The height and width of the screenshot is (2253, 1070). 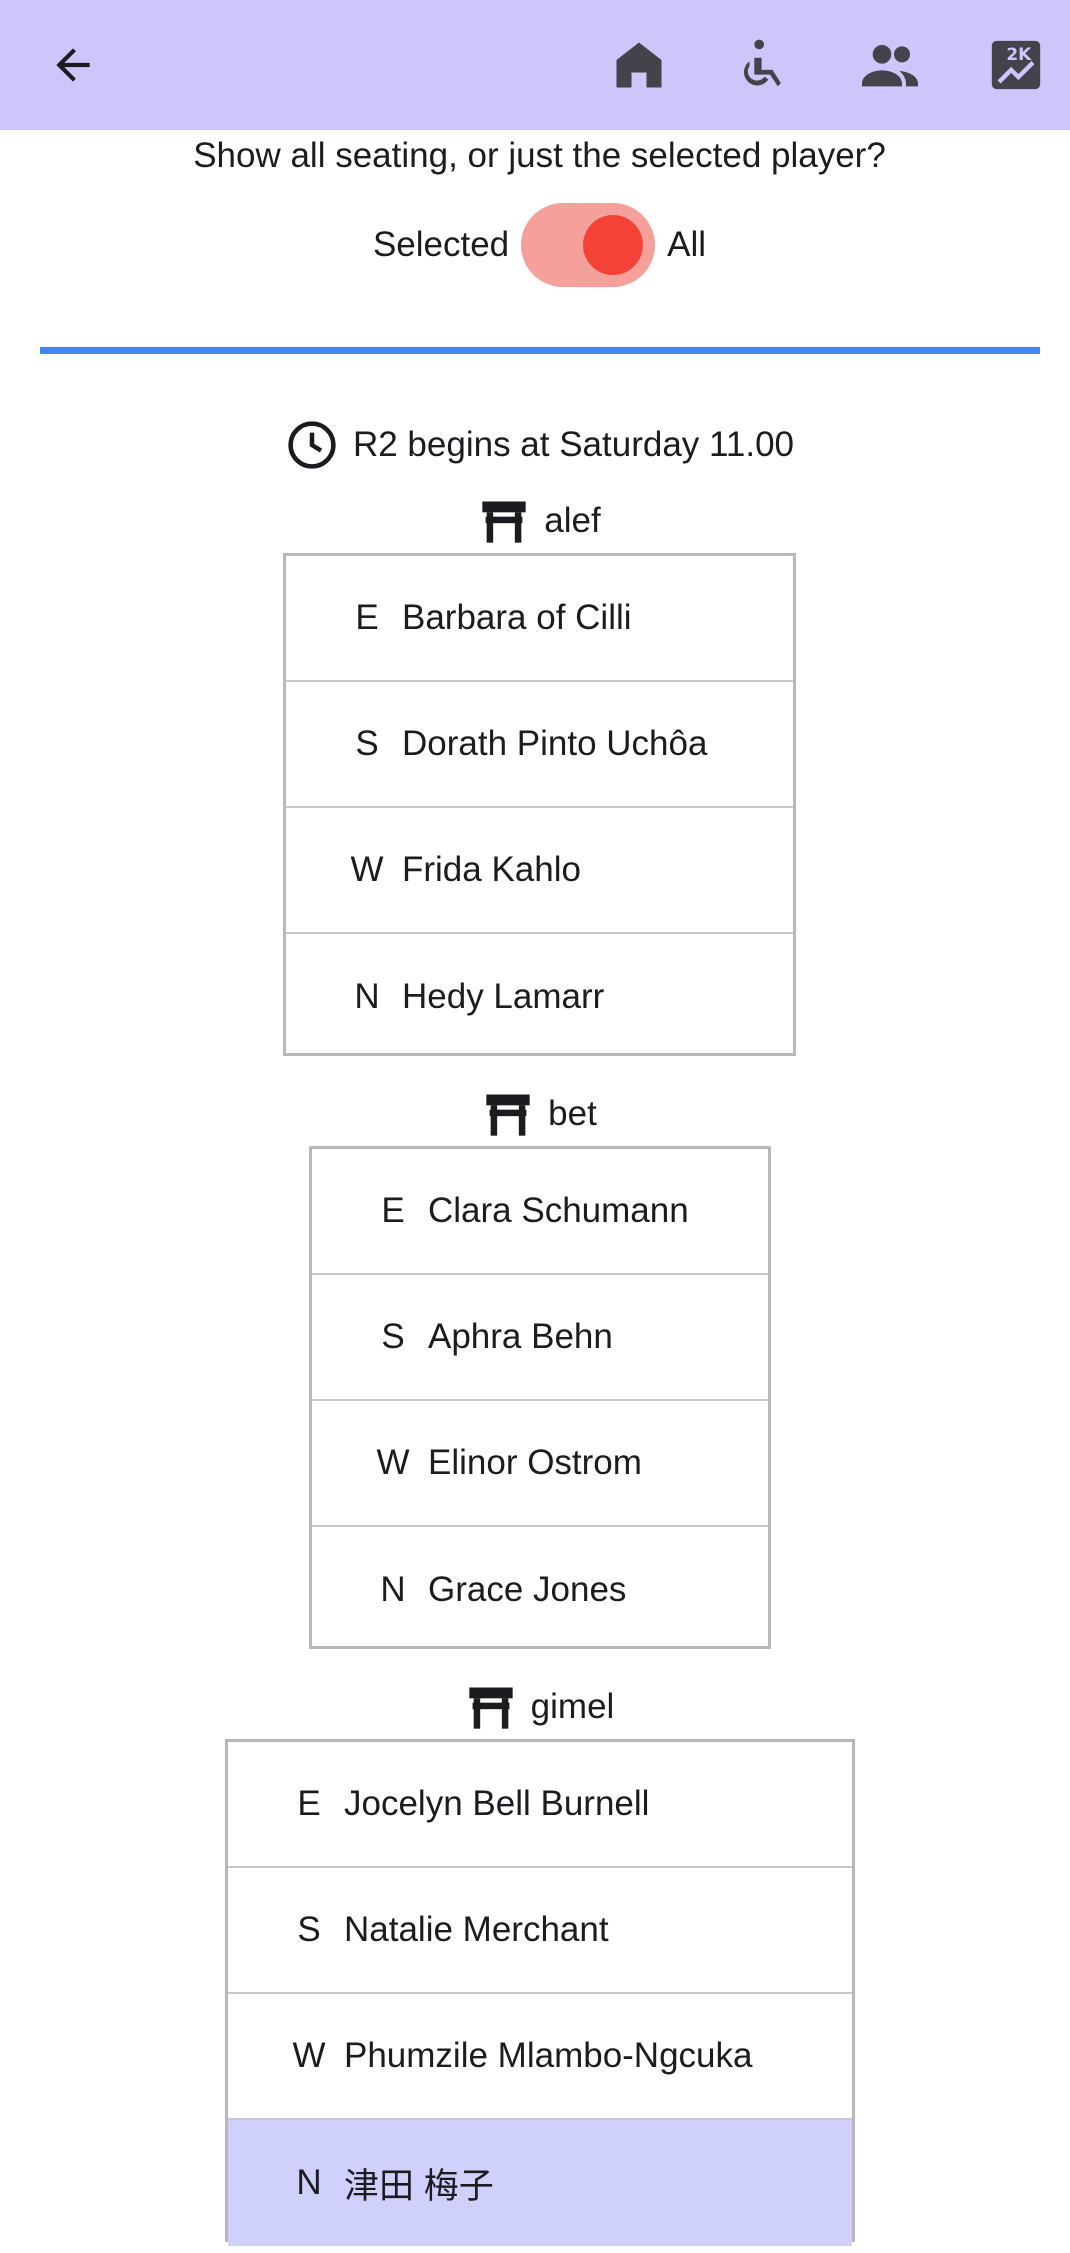 I want to click on accessible-button, so click(x=764, y=65).